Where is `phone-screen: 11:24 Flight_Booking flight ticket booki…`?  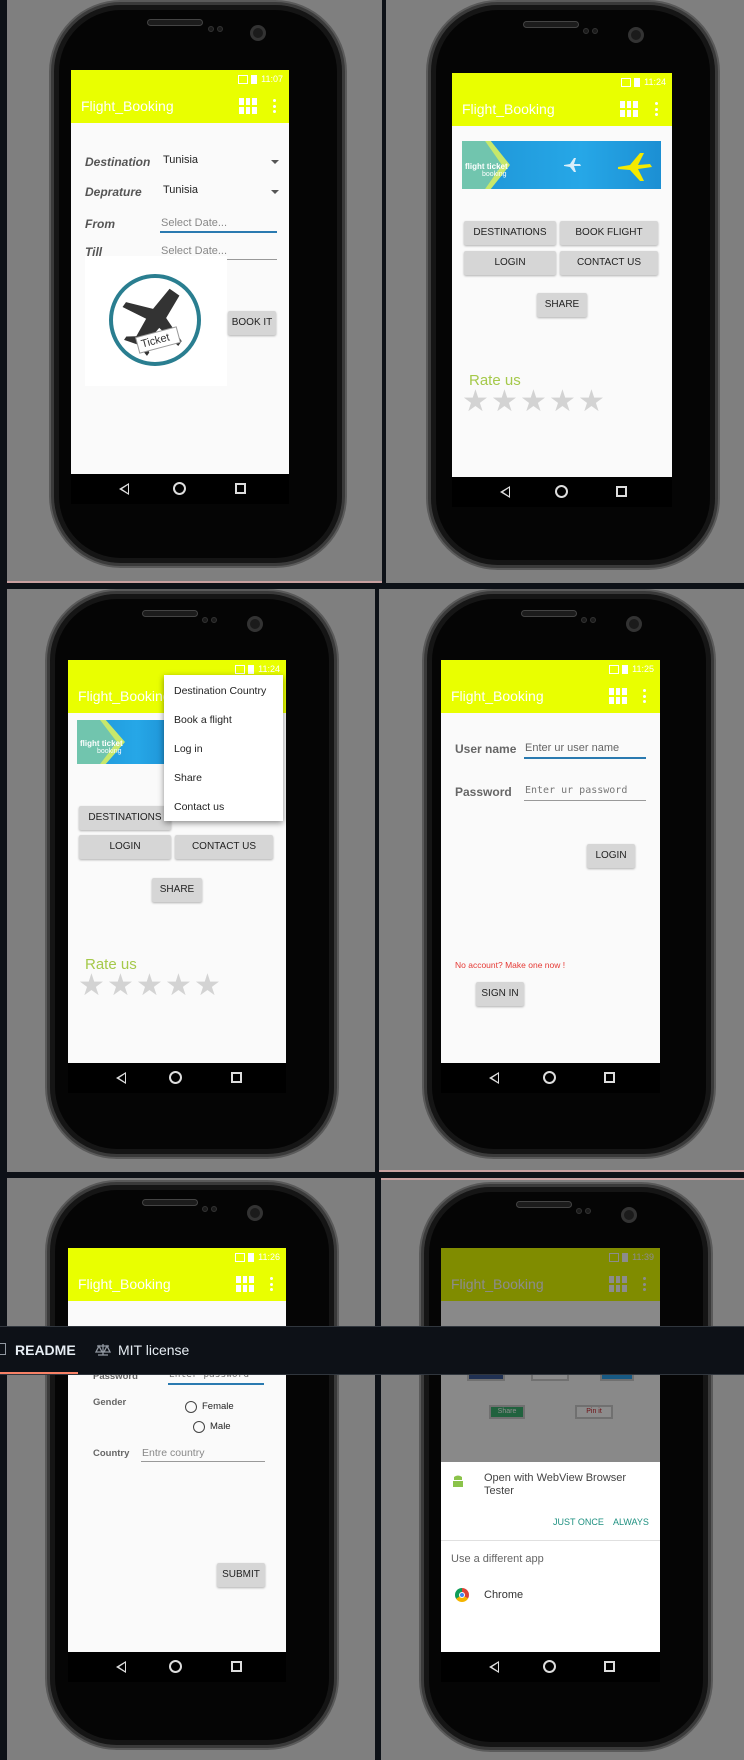
phone-screen: 11:24 Flight_Booking flight ticket booki… is located at coordinates (562, 275).